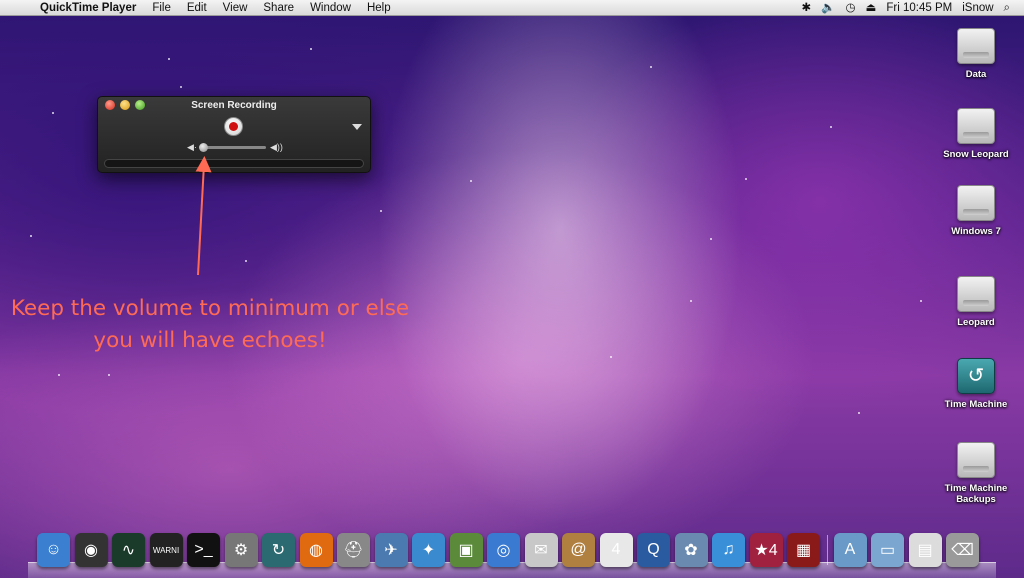  I want to click on desktop-icon-time-machine-backups: Time Machine Backups, so click(976, 473).